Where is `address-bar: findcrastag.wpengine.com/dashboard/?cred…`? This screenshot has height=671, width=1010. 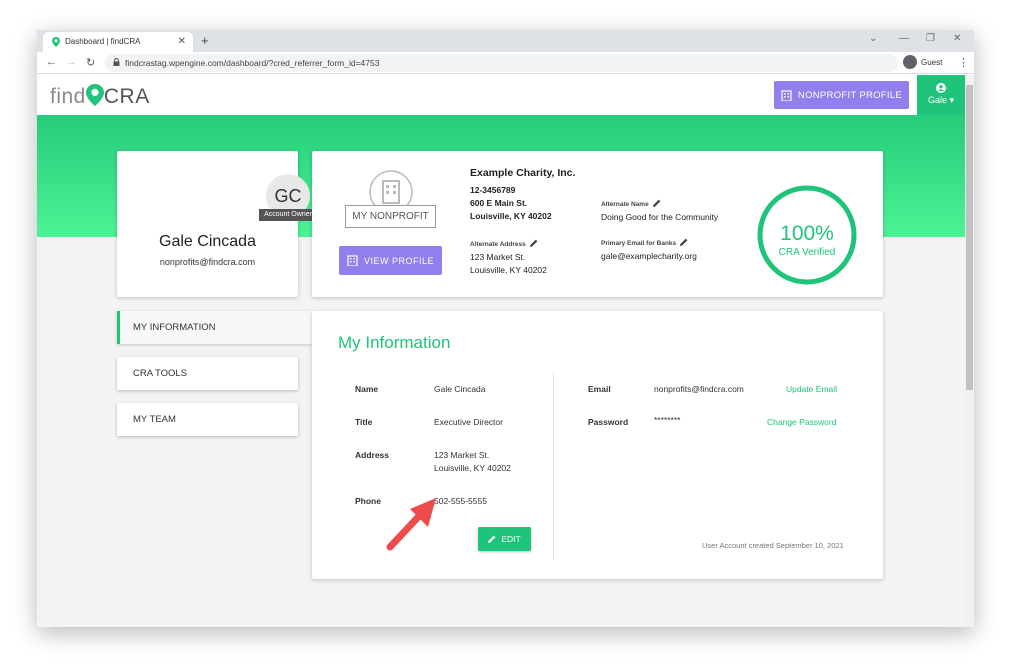 address-bar: findcrastag.wpengine.com/dashboard/?cred… is located at coordinates (501, 63).